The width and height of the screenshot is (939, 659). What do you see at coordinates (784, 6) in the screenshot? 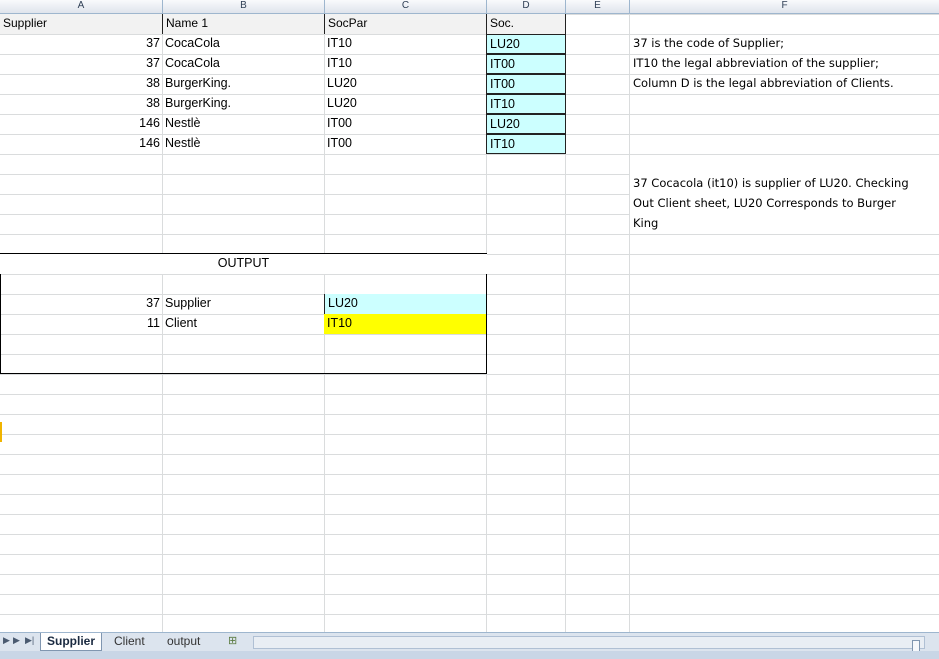
I see `column-header-f: F` at bounding box center [784, 6].